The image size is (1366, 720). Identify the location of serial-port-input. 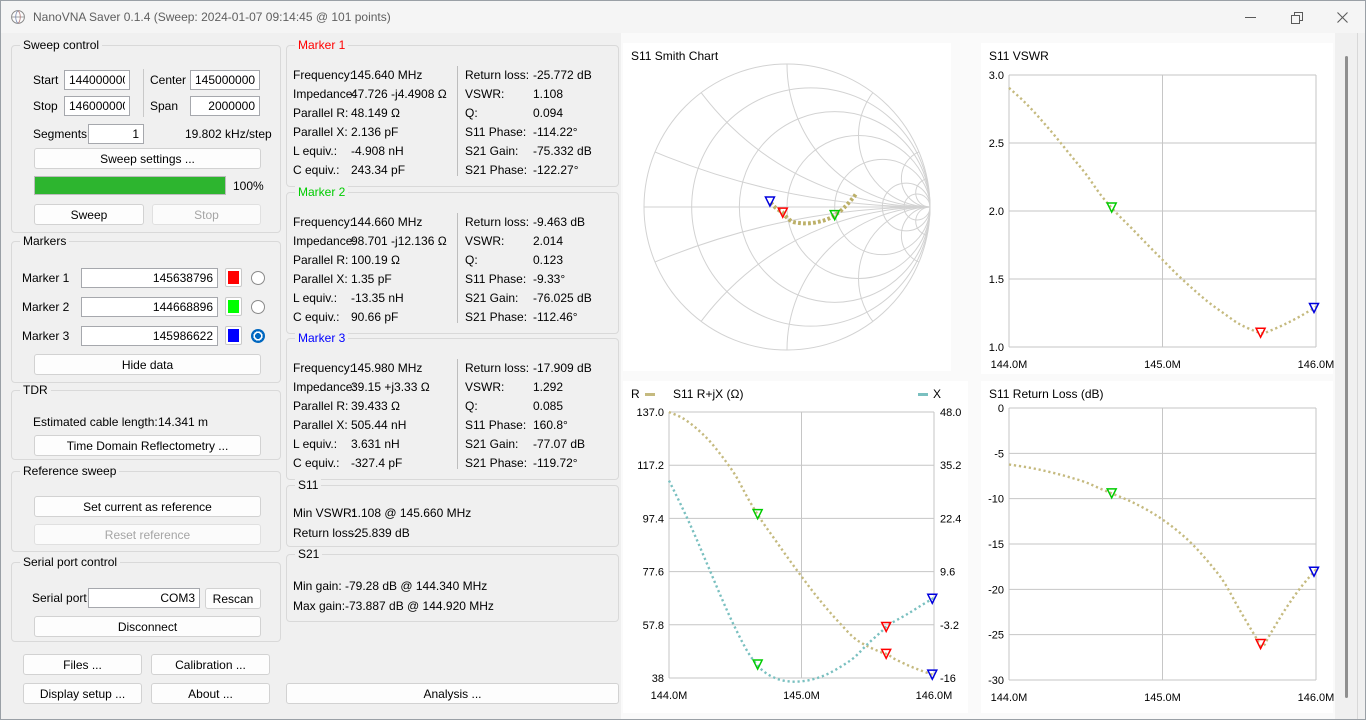
(144, 598).